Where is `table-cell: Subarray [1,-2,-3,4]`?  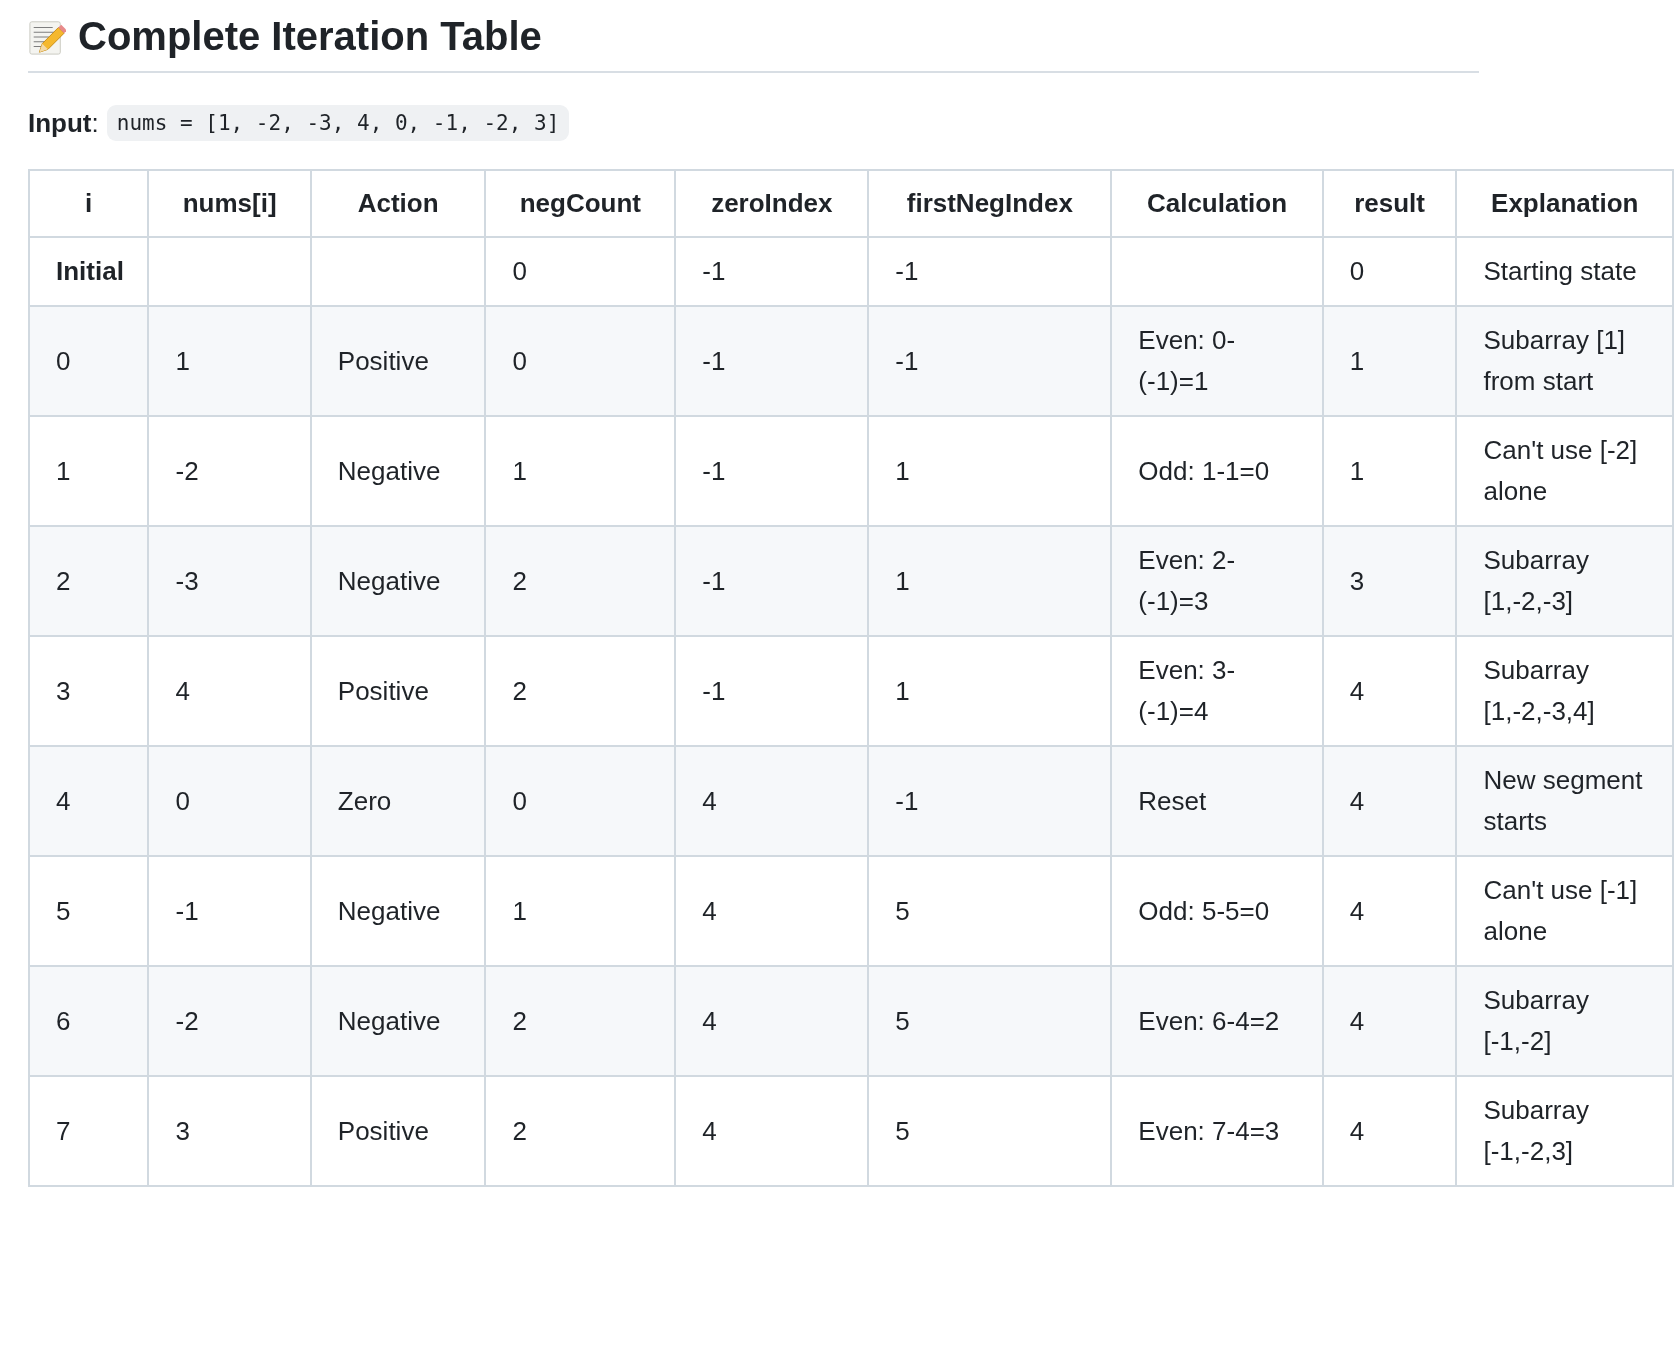
table-cell: Subarray [1,-2,-3,4] is located at coordinates (1539, 690).